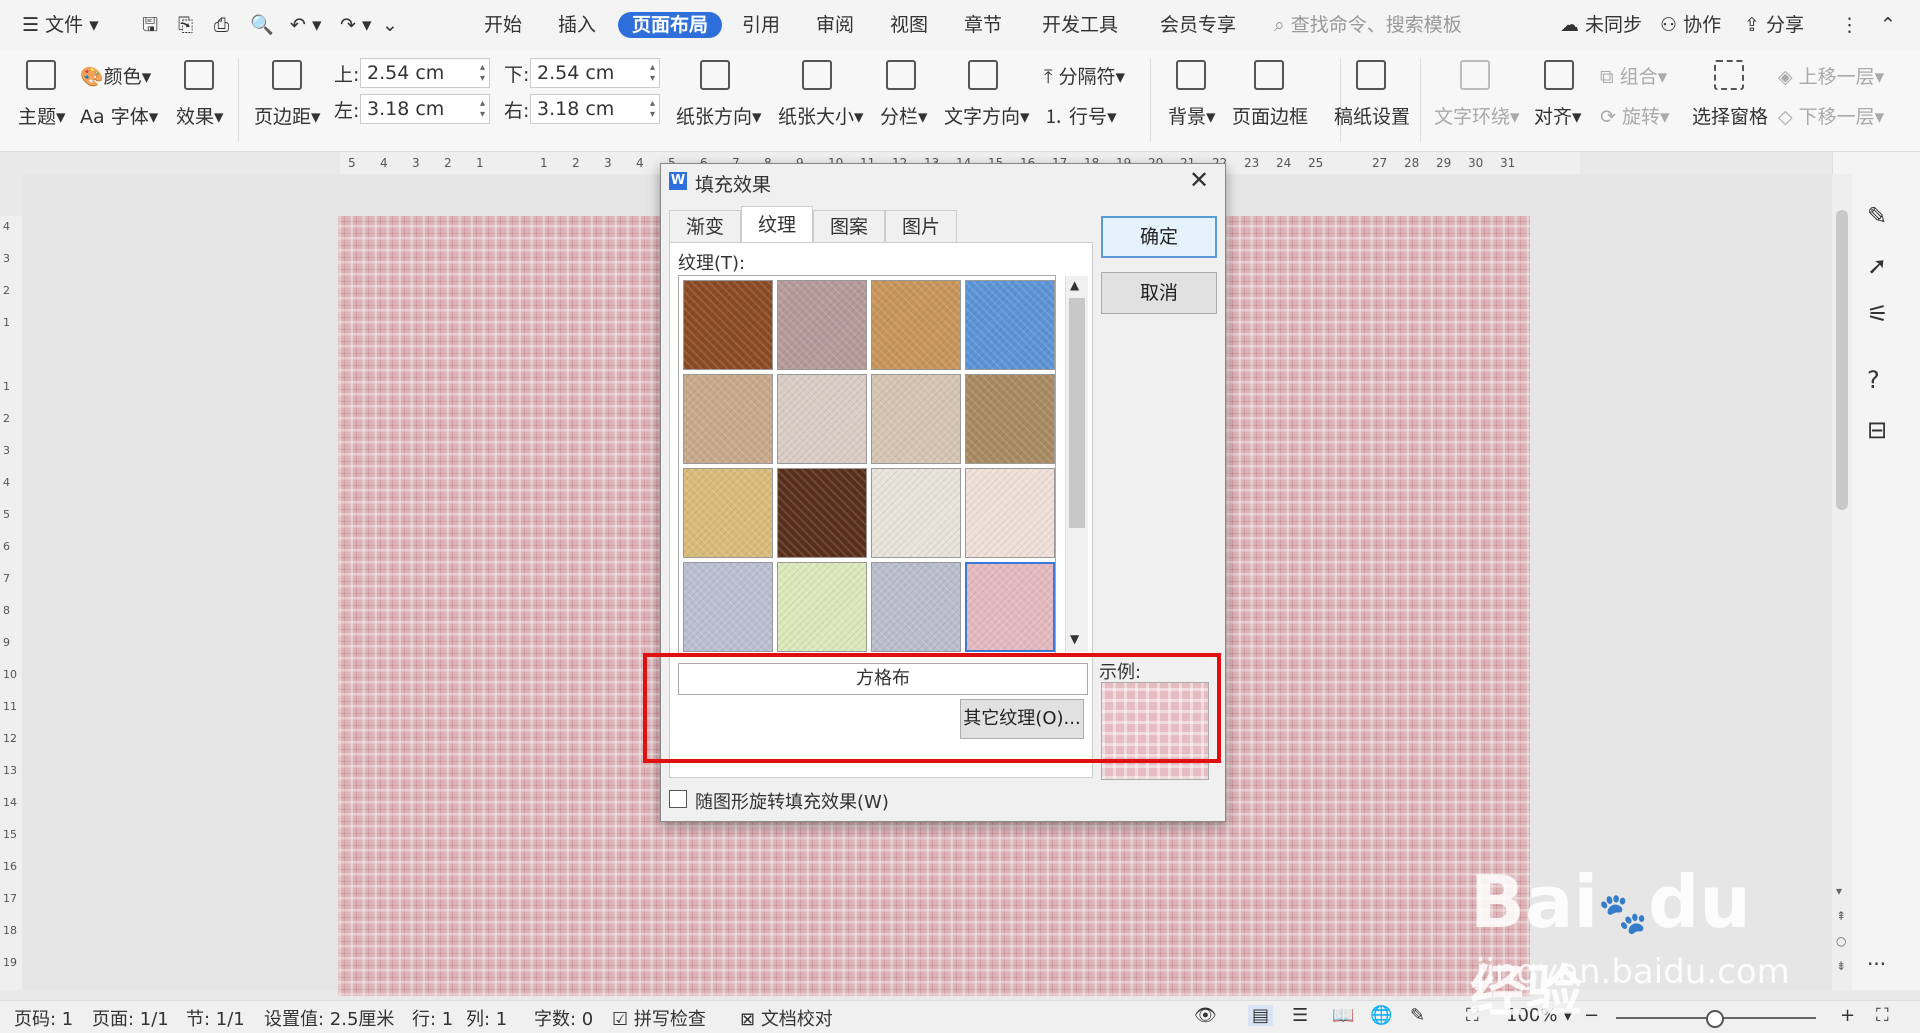 This screenshot has width=1920, height=1033. I want to click on cursor-icon: ➚, so click(1877, 266).